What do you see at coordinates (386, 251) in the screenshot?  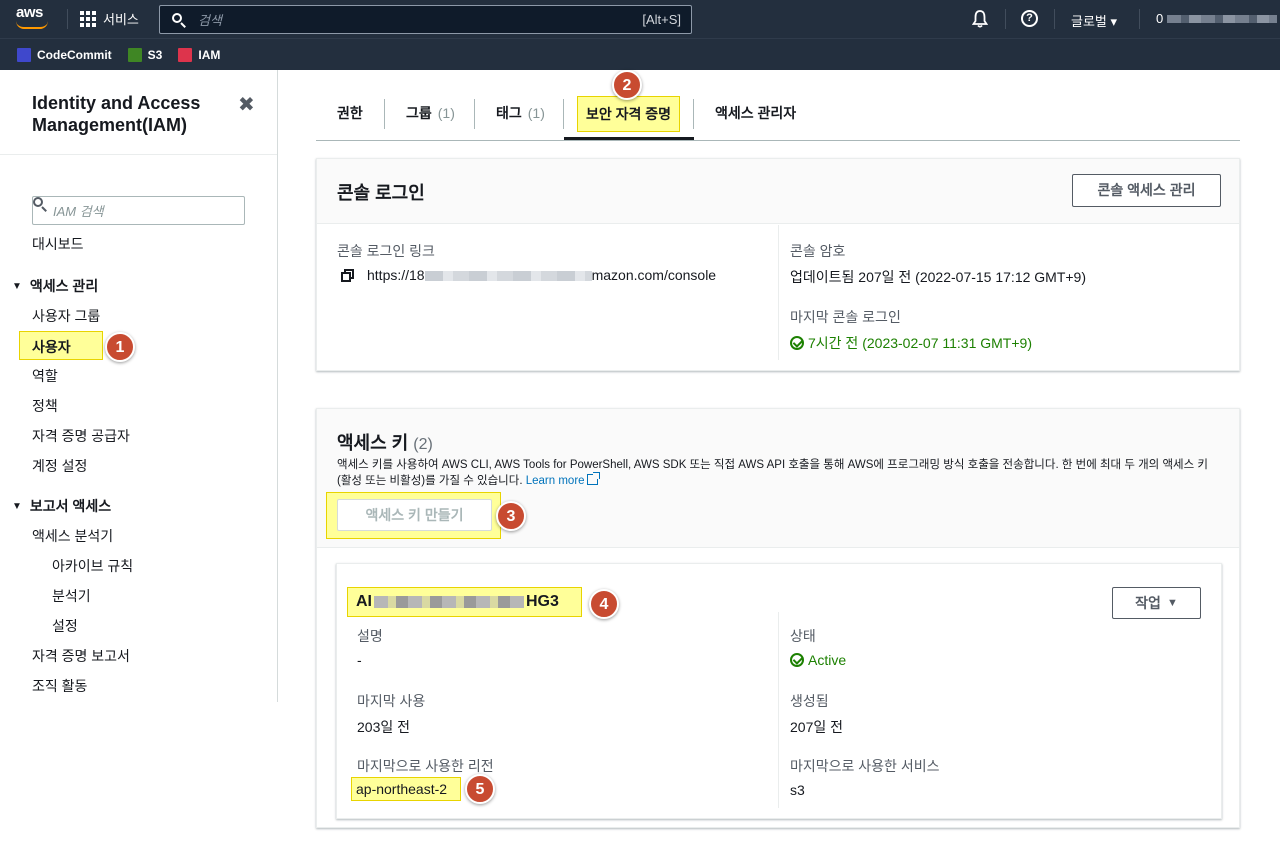 I see `console-login-link-label: 콘솔 로그인 링크` at bounding box center [386, 251].